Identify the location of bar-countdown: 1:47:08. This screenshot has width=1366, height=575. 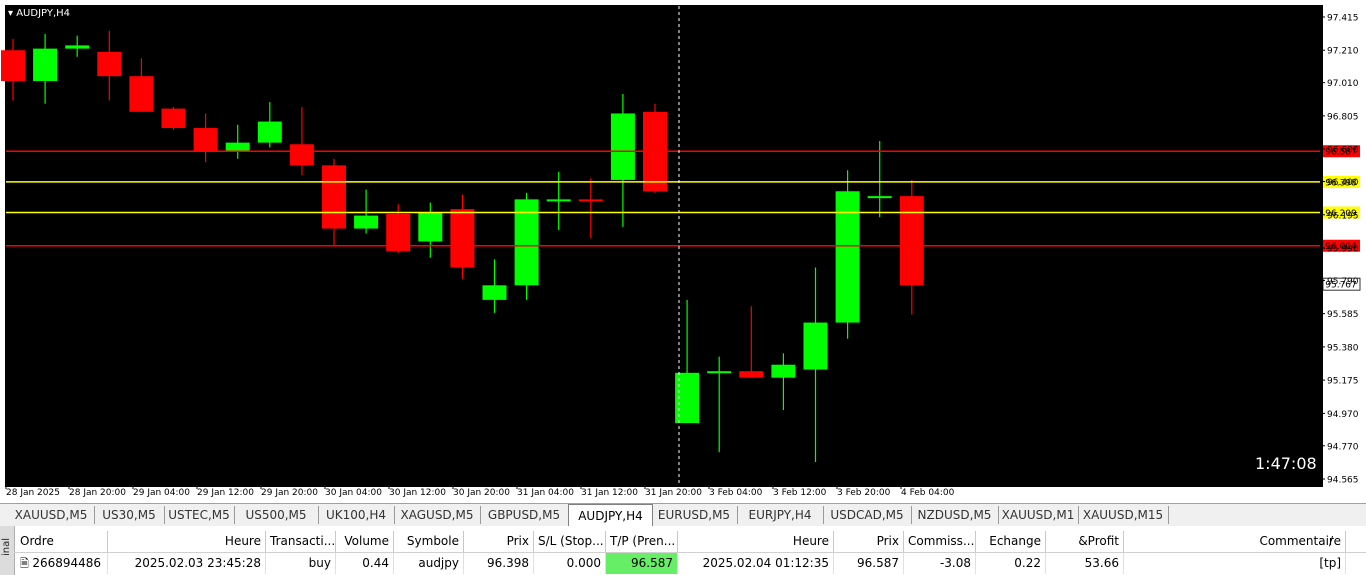
(1286, 463).